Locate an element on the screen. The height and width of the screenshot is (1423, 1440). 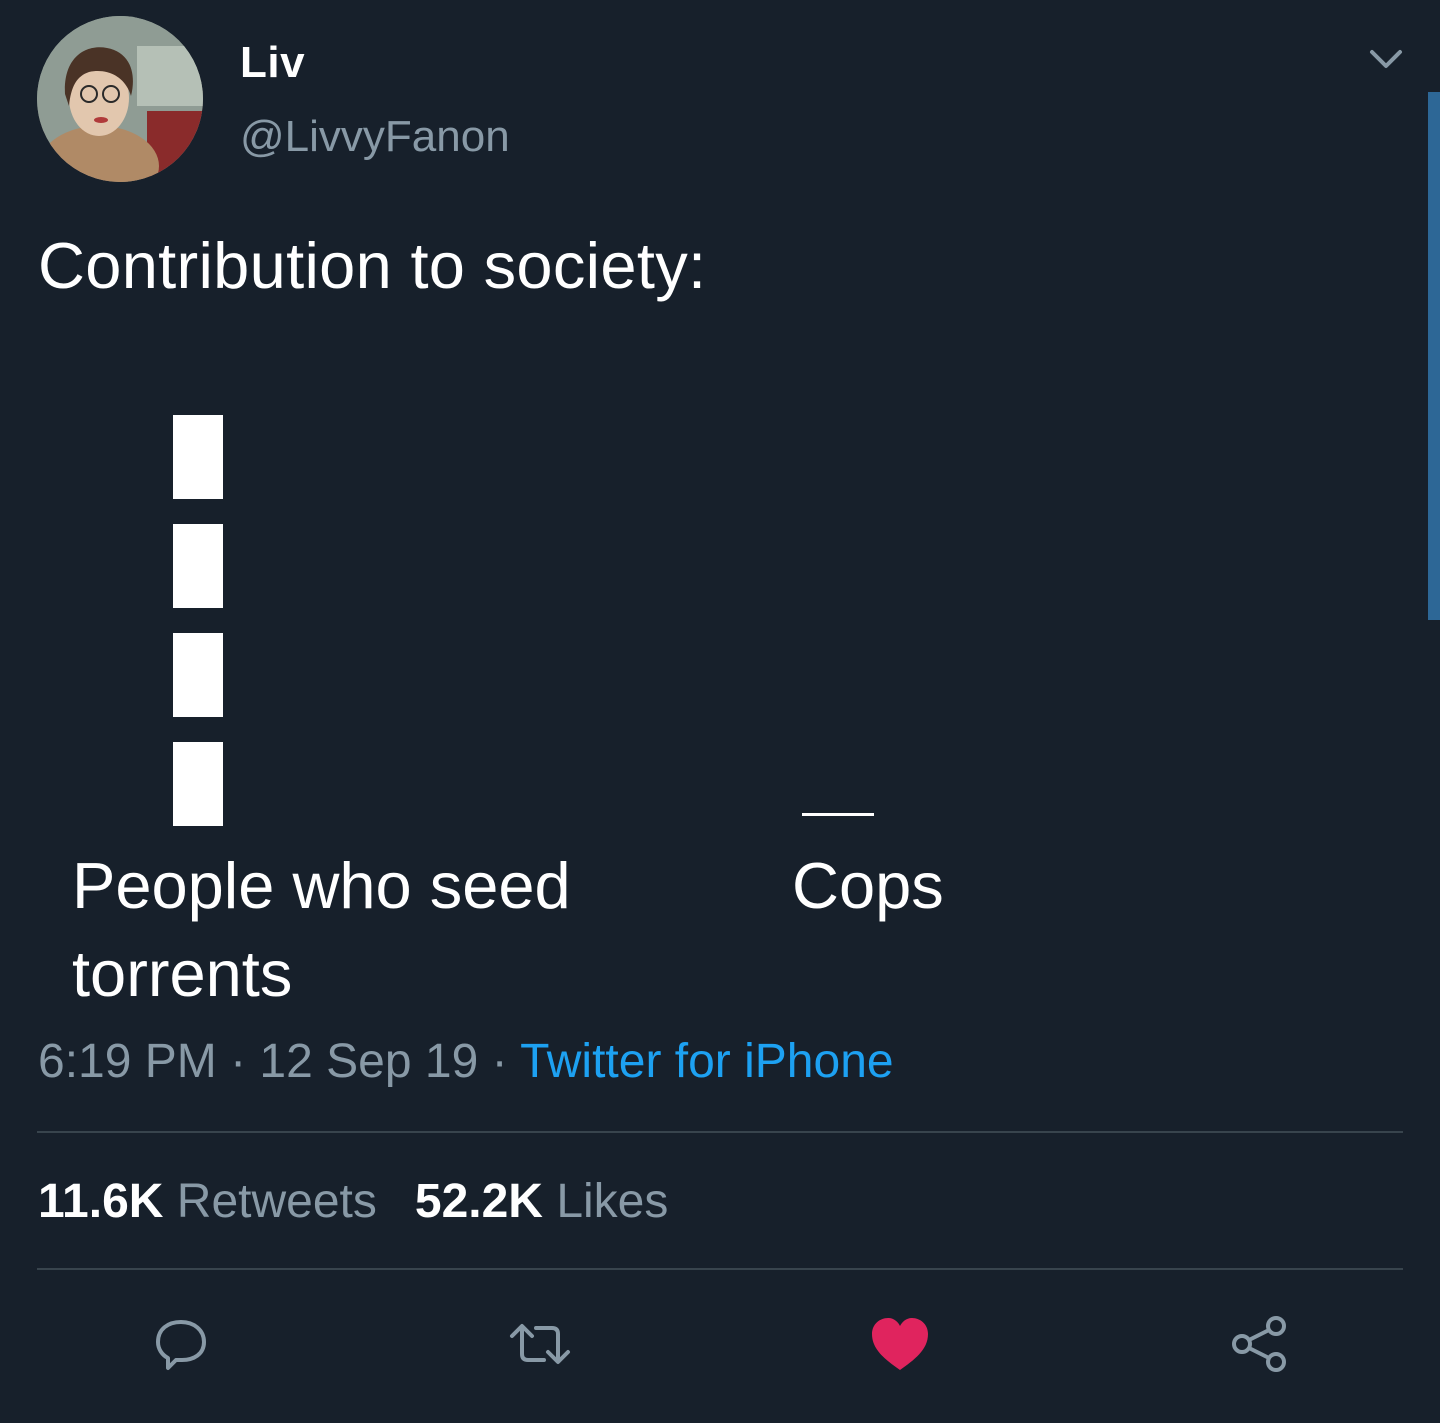
scrollbar is located at coordinates (1434, 356).